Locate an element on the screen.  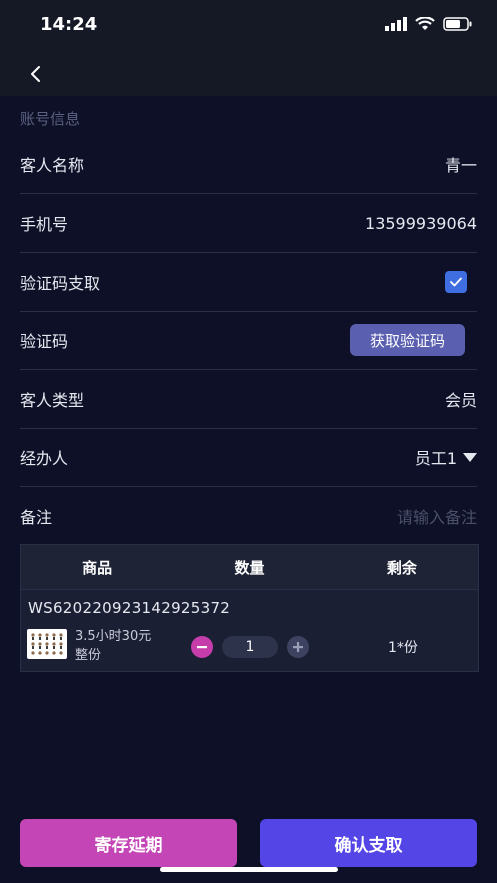
phone-value: 13599939064 is located at coordinates (421, 223).